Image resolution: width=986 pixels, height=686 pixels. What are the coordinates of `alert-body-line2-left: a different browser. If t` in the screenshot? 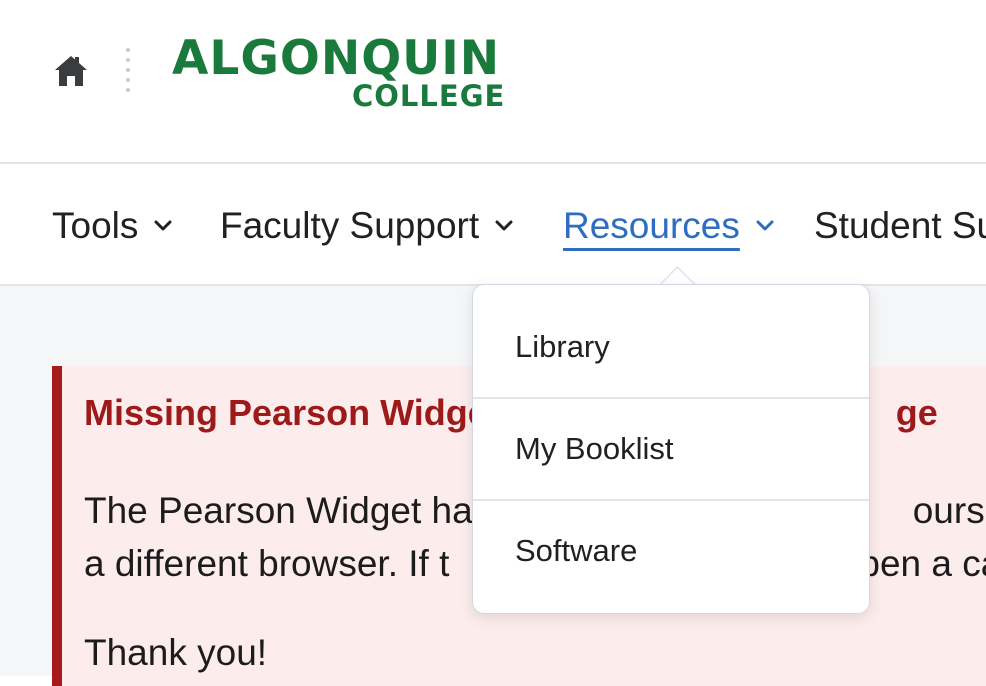 It's located at (267, 563).